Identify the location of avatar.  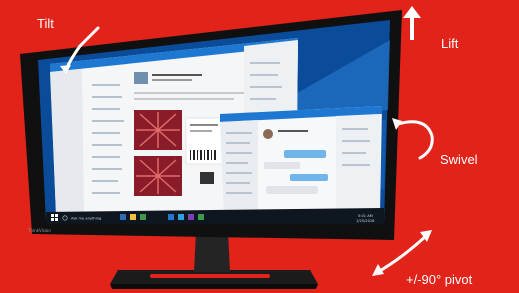
(268, 134).